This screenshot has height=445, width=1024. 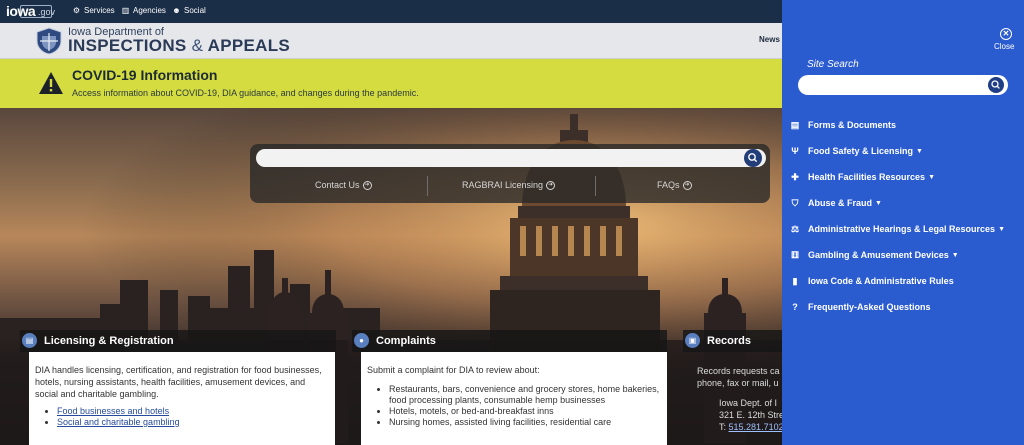 What do you see at coordinates (748, 403) in the screenshot?
I see `records-address-line: Iowa Dept. of I` at bounding box center [748, 403].